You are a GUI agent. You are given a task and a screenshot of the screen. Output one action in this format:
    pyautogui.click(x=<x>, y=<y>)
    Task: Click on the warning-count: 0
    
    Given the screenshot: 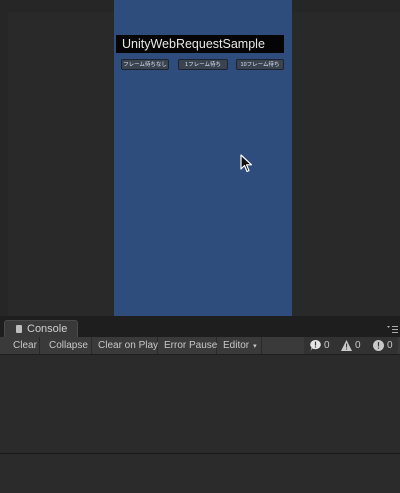 What is the action you would take?
    pyautogui.click(x=358, y=345)
    